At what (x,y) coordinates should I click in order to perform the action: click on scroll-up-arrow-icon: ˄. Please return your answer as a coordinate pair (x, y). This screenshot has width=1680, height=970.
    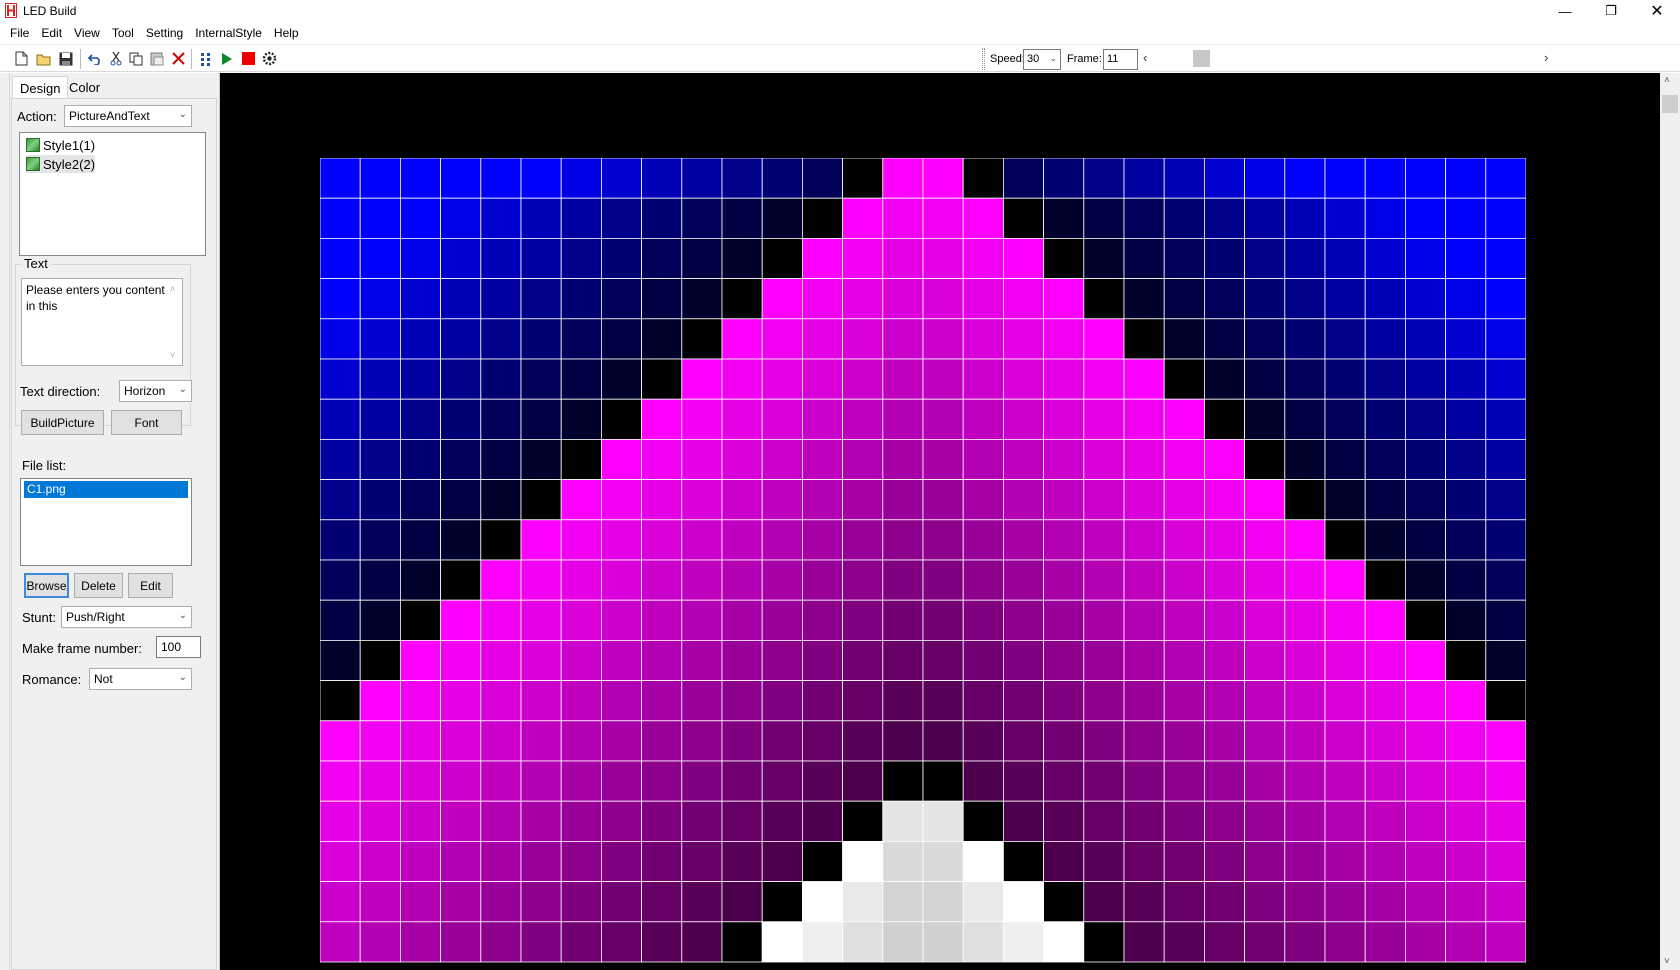
    Looking at the image, I should click on (1667, 80).